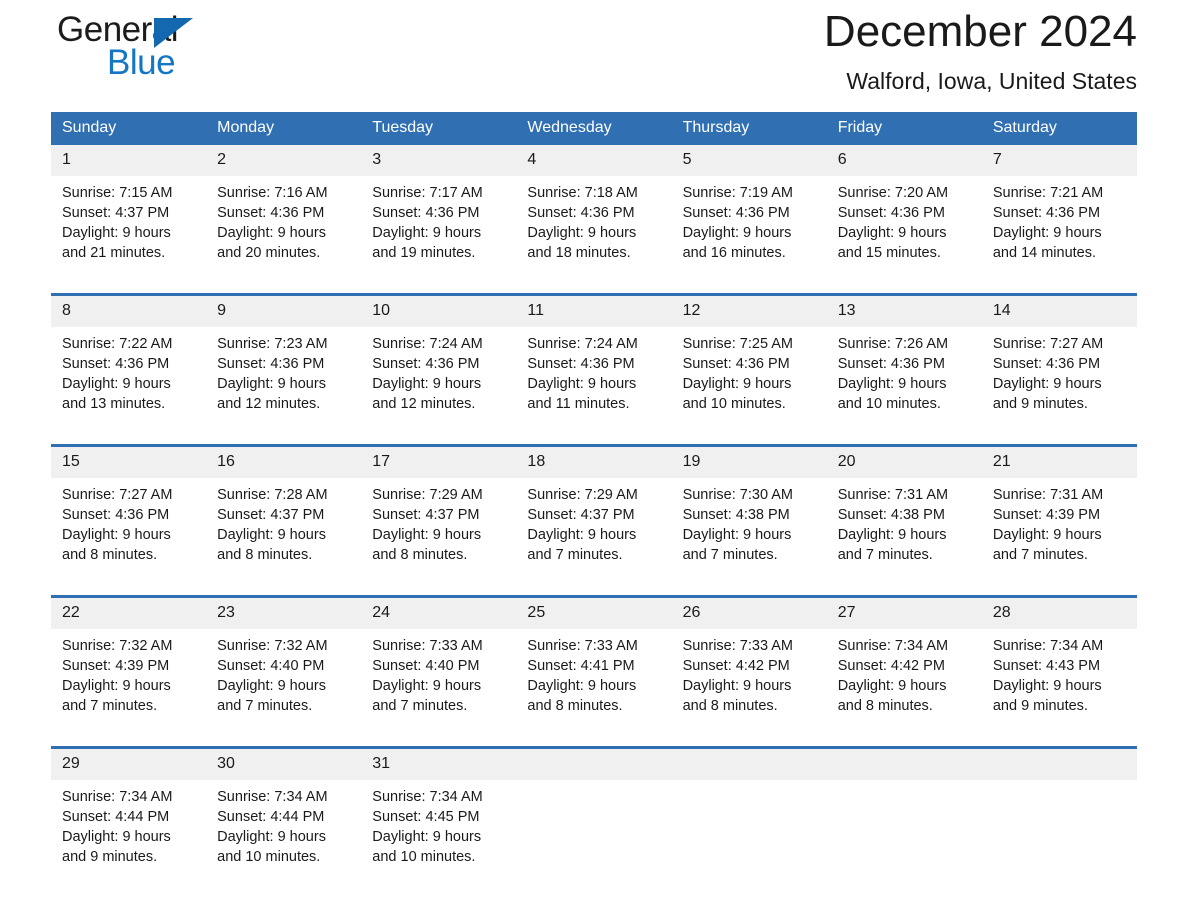 The image size is (1188, 918). I want to click on day-number: 6, so click(904, 160).